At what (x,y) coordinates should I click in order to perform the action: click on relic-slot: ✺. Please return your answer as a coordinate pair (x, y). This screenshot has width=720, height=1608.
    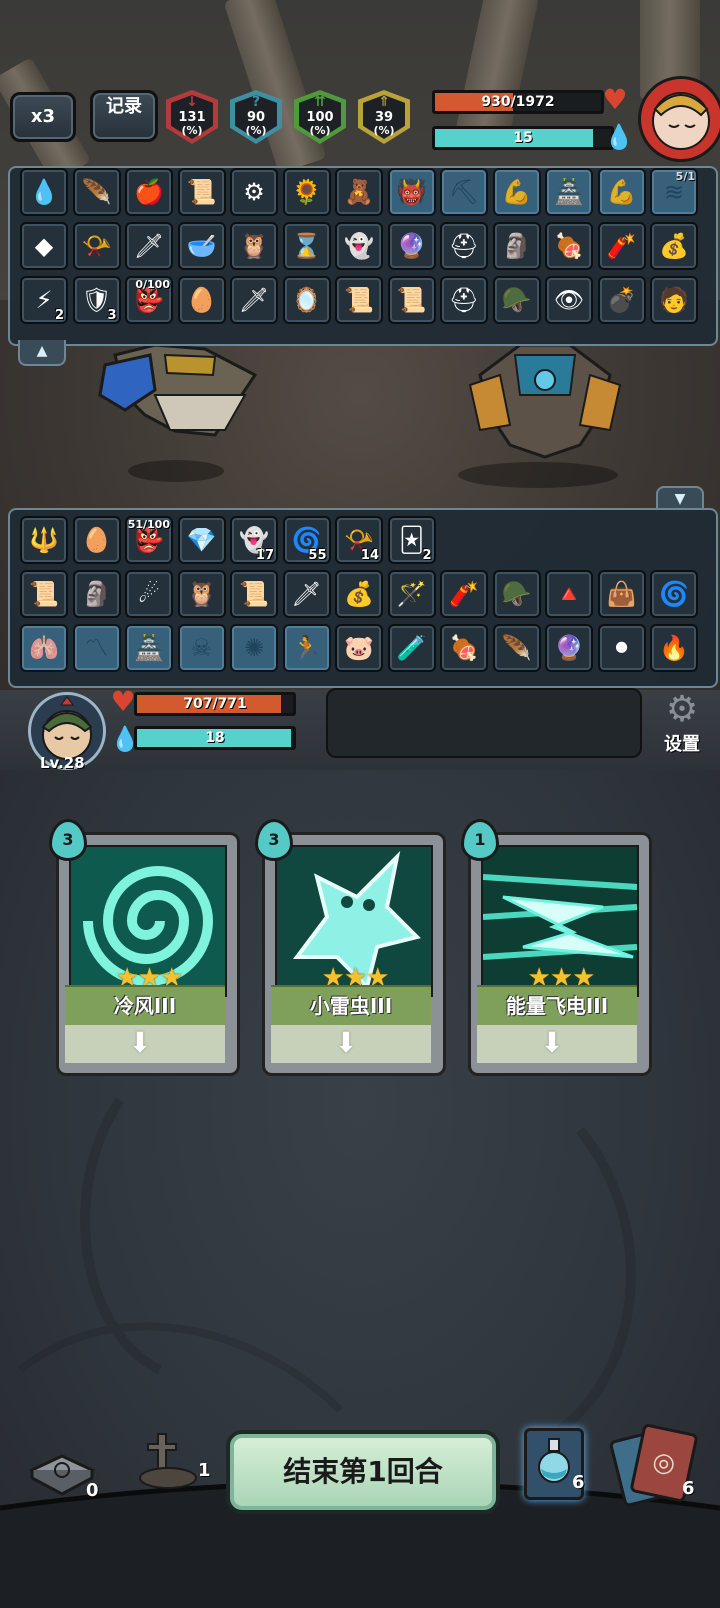
    Looking at the image, I should click on (254, 648).